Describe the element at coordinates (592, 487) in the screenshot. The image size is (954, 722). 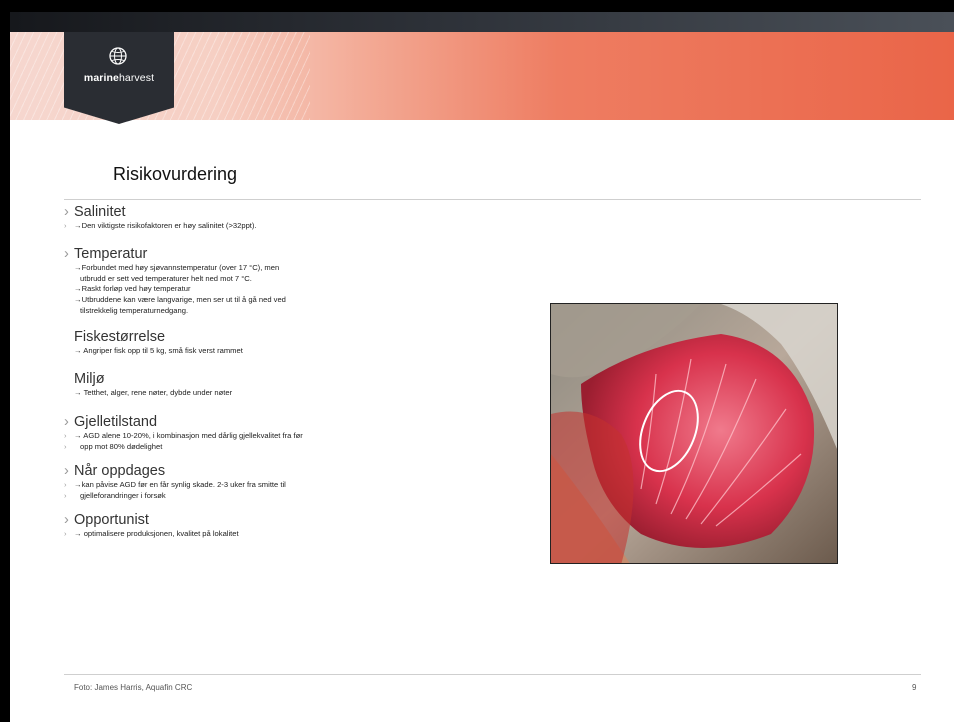
I see `blood-area` at that location.